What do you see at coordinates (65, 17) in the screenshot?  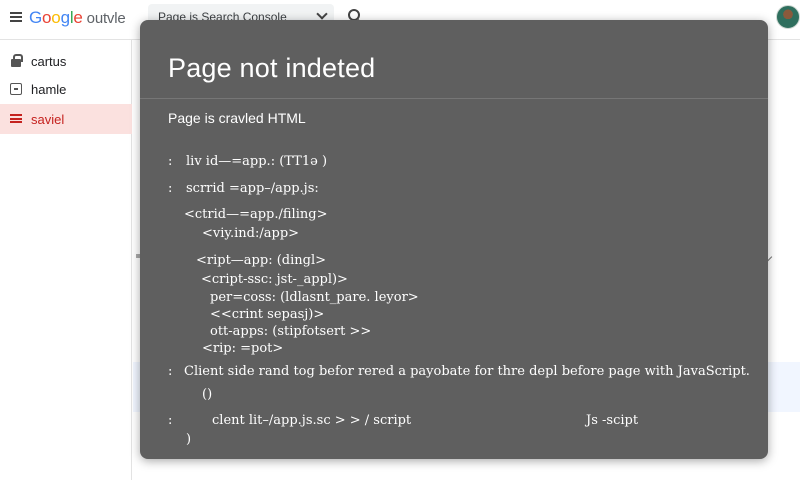 I see `logo-letter: g` at bounding box center [65, 17].